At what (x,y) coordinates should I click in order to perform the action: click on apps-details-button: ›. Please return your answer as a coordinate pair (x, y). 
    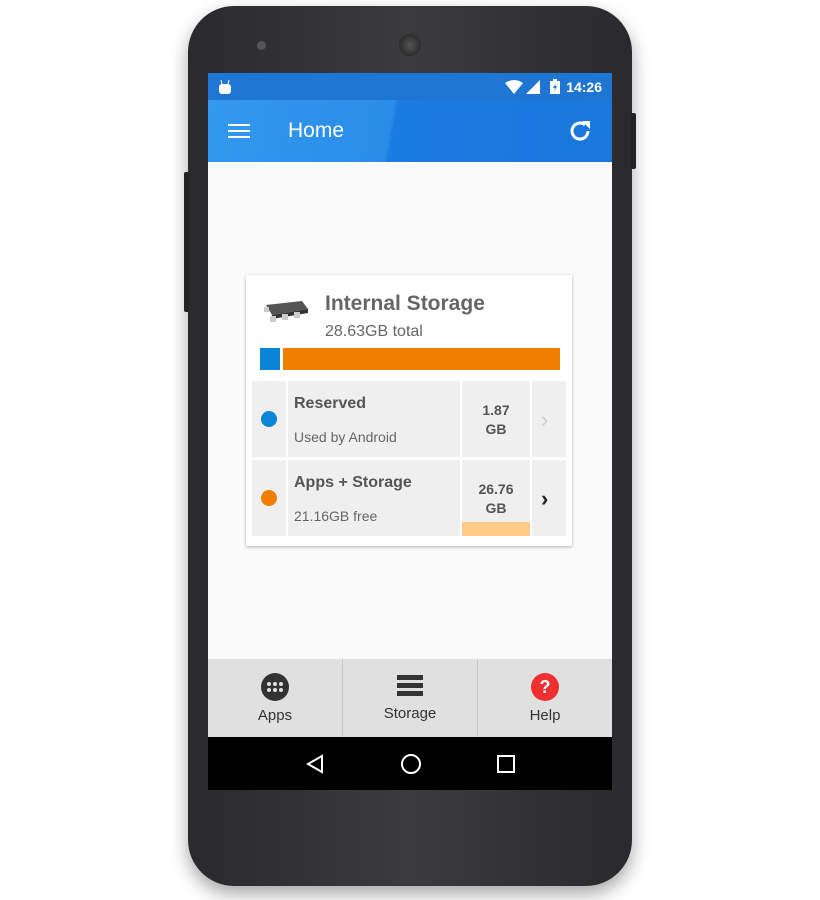
    Looking at the image, I should click on (549, 498).